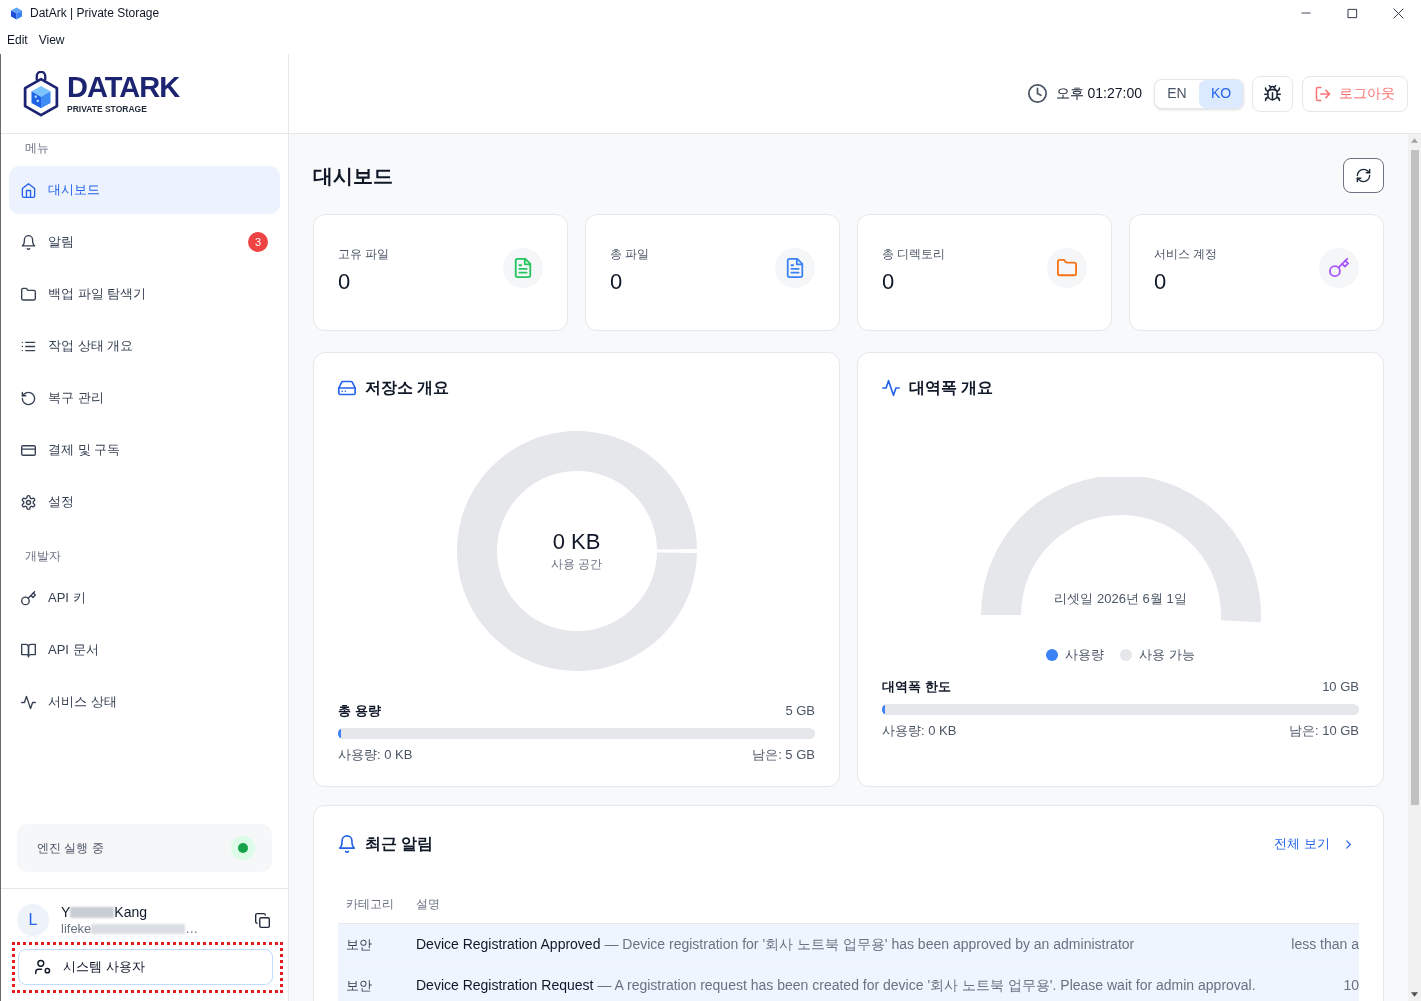 Image resolution: width=1421 pixels, height=1001 pixels. I want to click on refresh-icon, so click(1363, 175).